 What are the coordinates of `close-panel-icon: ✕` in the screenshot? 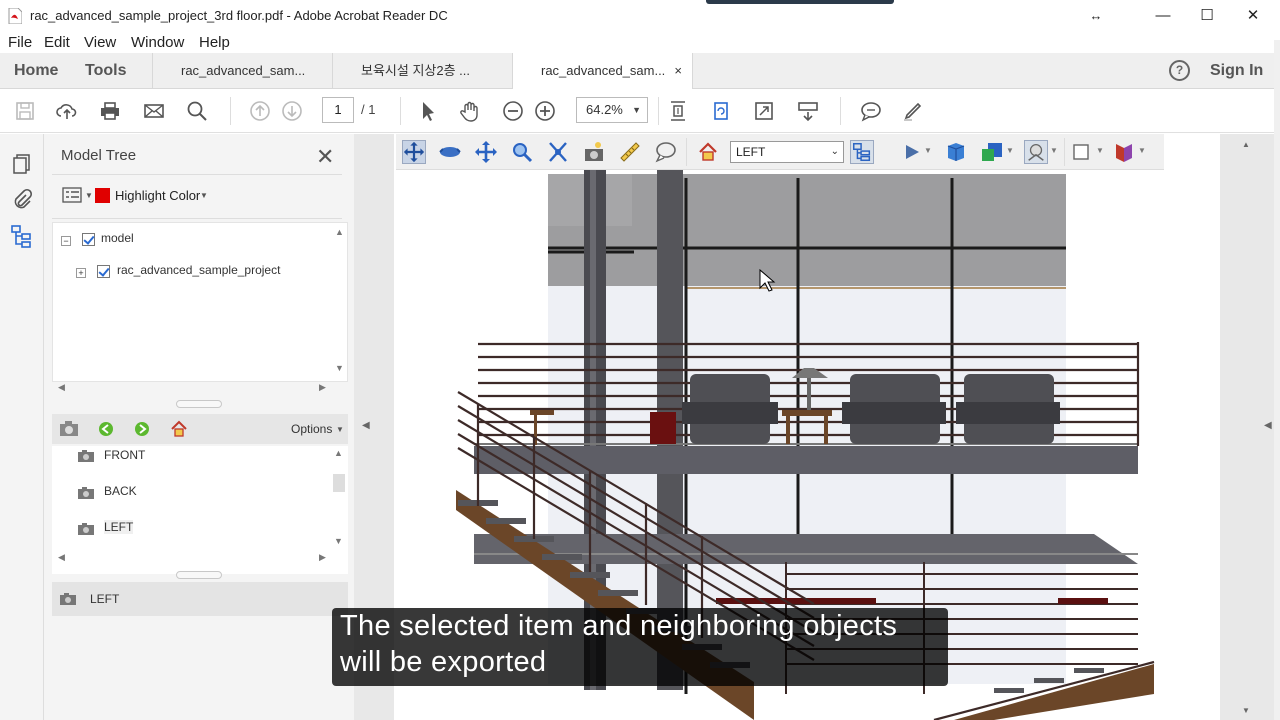 It's located at (325, 157).